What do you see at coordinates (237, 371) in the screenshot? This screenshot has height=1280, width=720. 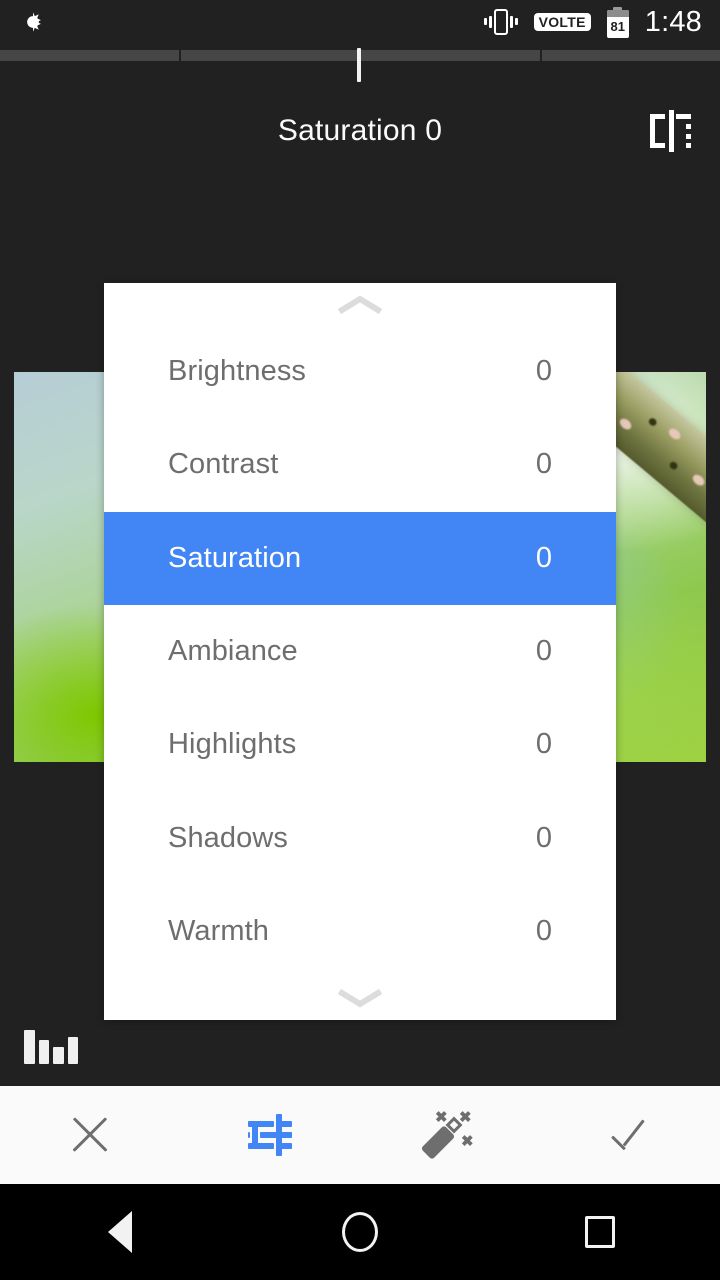 I see `adjustment-label: Brightness` at bounding box center [237, 371].